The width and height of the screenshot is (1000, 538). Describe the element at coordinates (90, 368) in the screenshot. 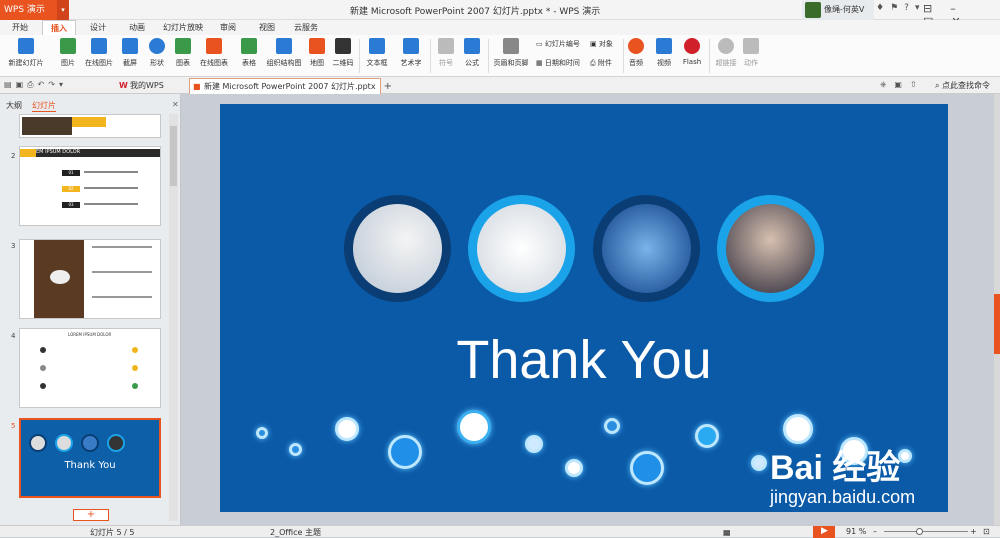

I see `slide-thumb-4: LOREM IPSUM DOLOR` at that location.